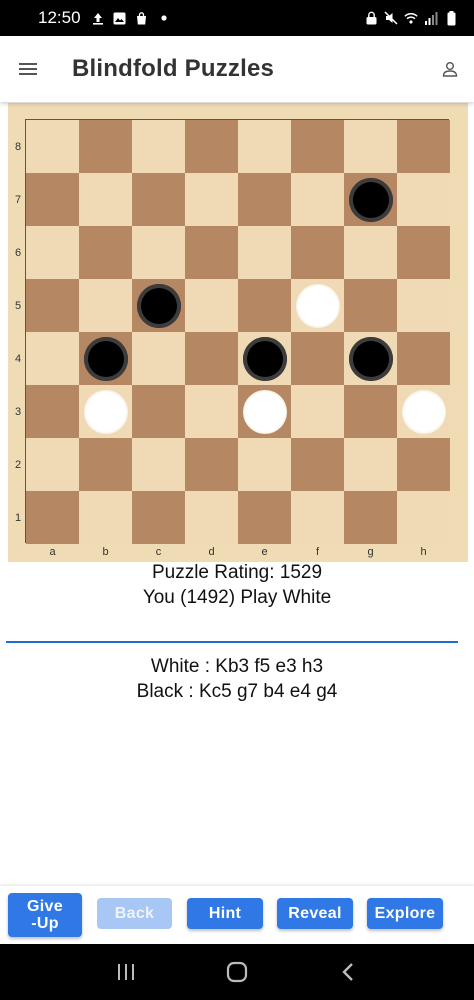  What do you see at coordinates (423, 146) in the screenshot?
I see `square-h8` at bounding box center [423, 146].